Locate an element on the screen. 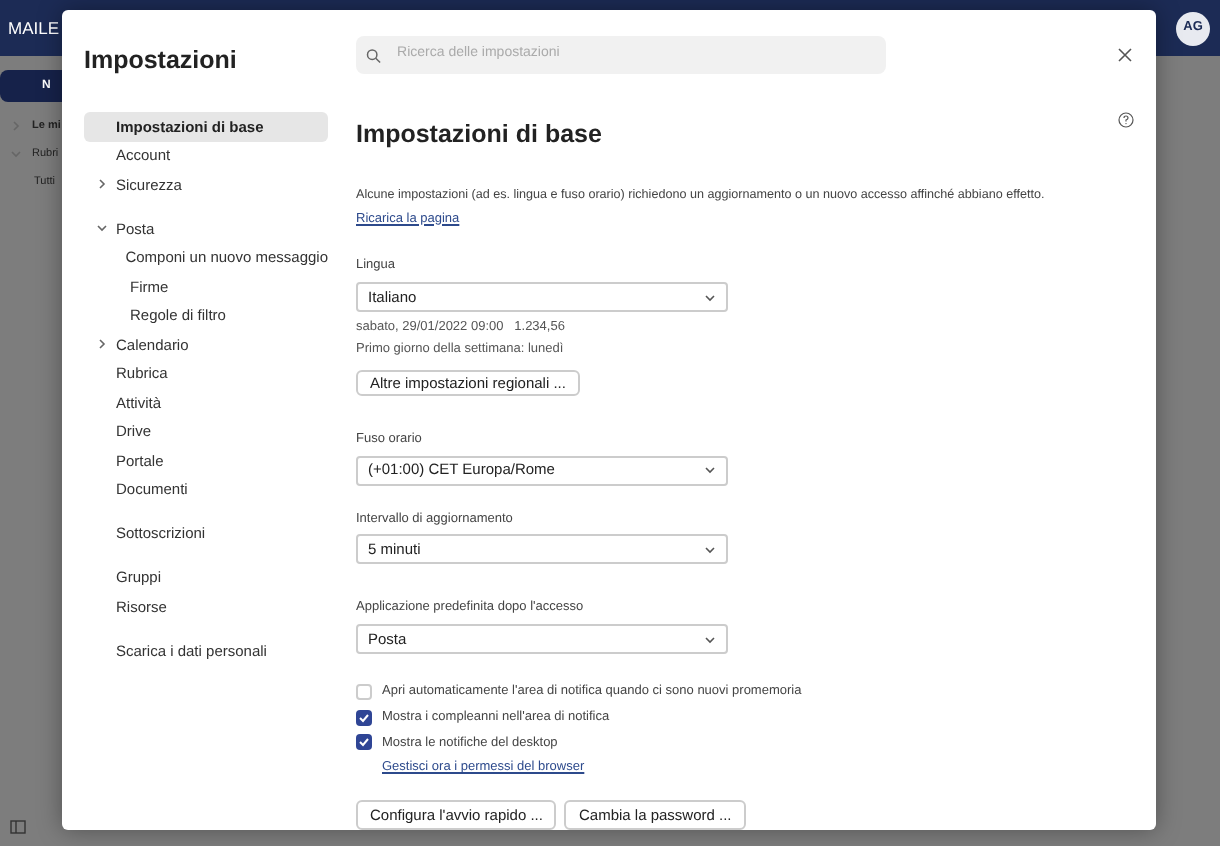  section-heading: Impostazioni di base is located at coordinates (479, 135).